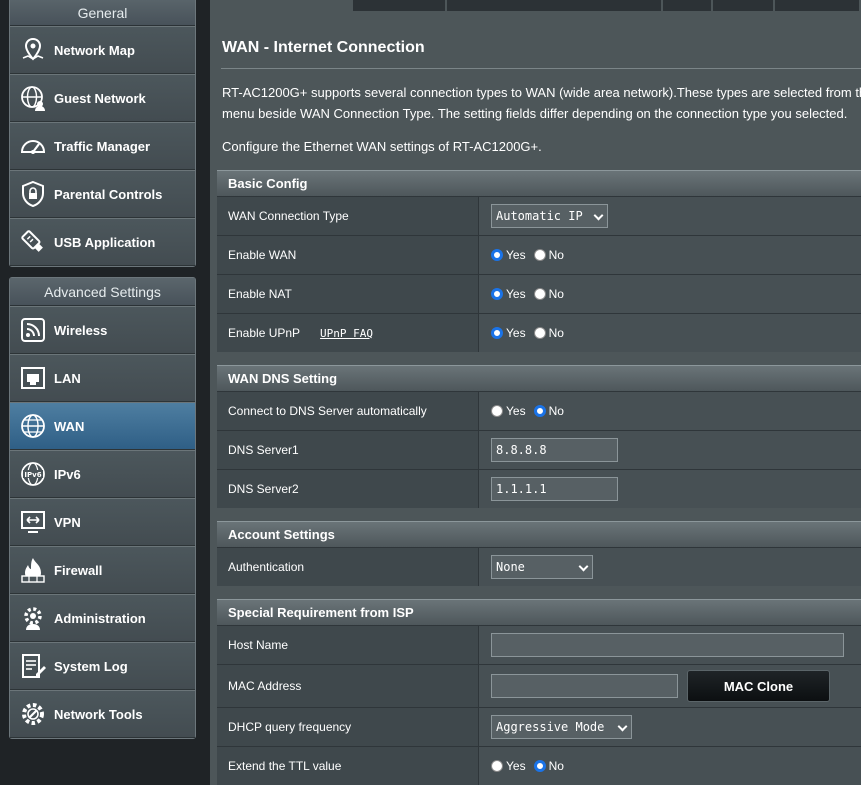 The height and width of the screenshot is (785, 861). Describe the element at coordinates (348, 645) in the screenshot. I see `host-name-label: Host Name` at that location.